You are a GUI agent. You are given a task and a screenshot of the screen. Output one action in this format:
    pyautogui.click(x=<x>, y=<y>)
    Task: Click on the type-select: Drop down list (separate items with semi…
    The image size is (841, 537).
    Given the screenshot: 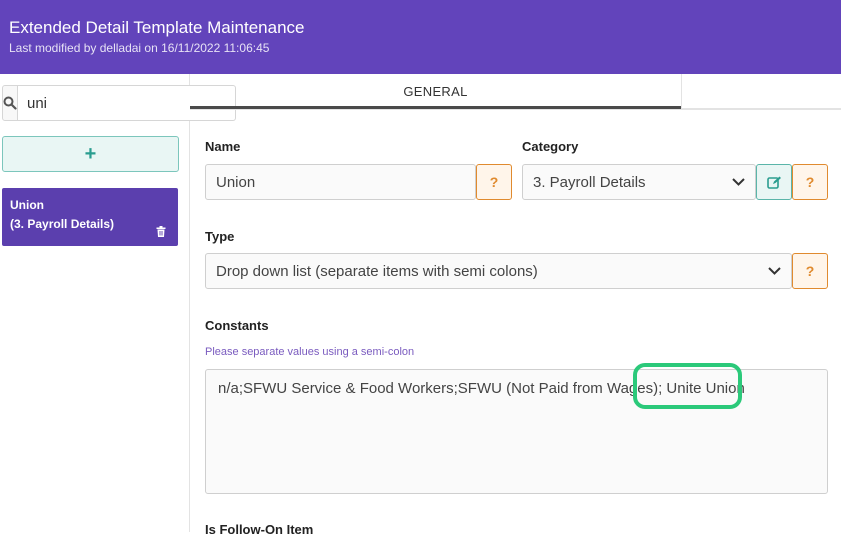 What is the action you would take?
    pyautogui.click(x=498, y=271)
    